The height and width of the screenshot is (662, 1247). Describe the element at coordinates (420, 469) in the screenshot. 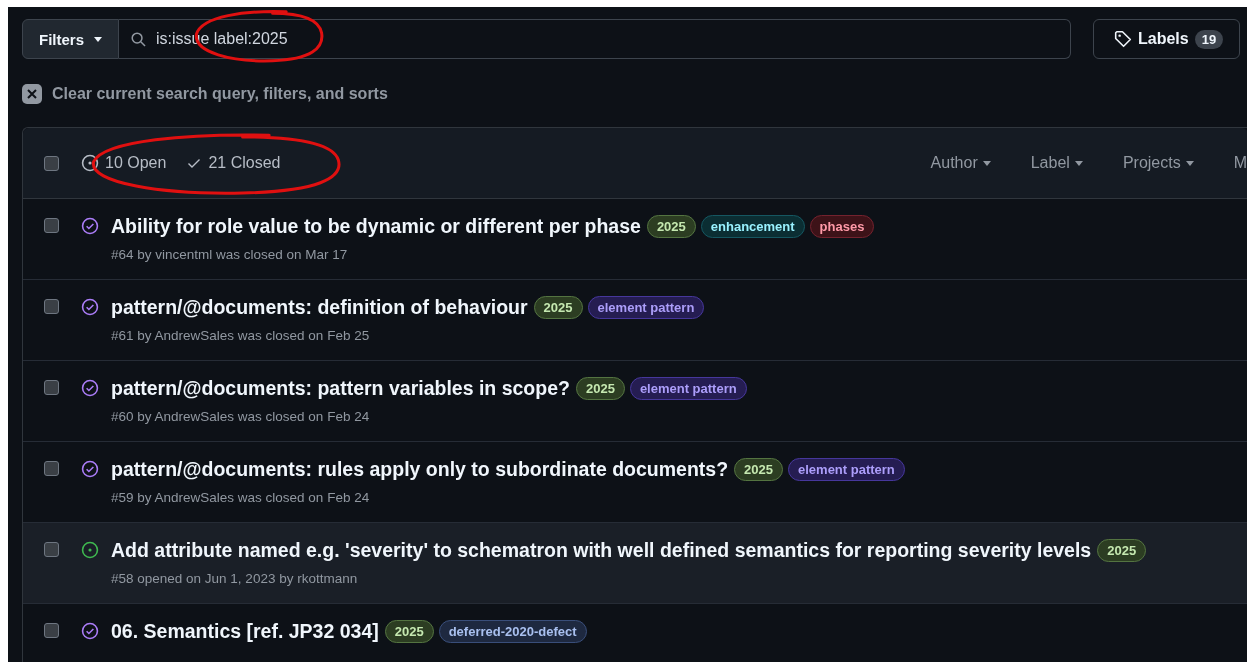

I see `issue-title-link: pattern/@documents: rules apply only to subordinate documents?` at that location.